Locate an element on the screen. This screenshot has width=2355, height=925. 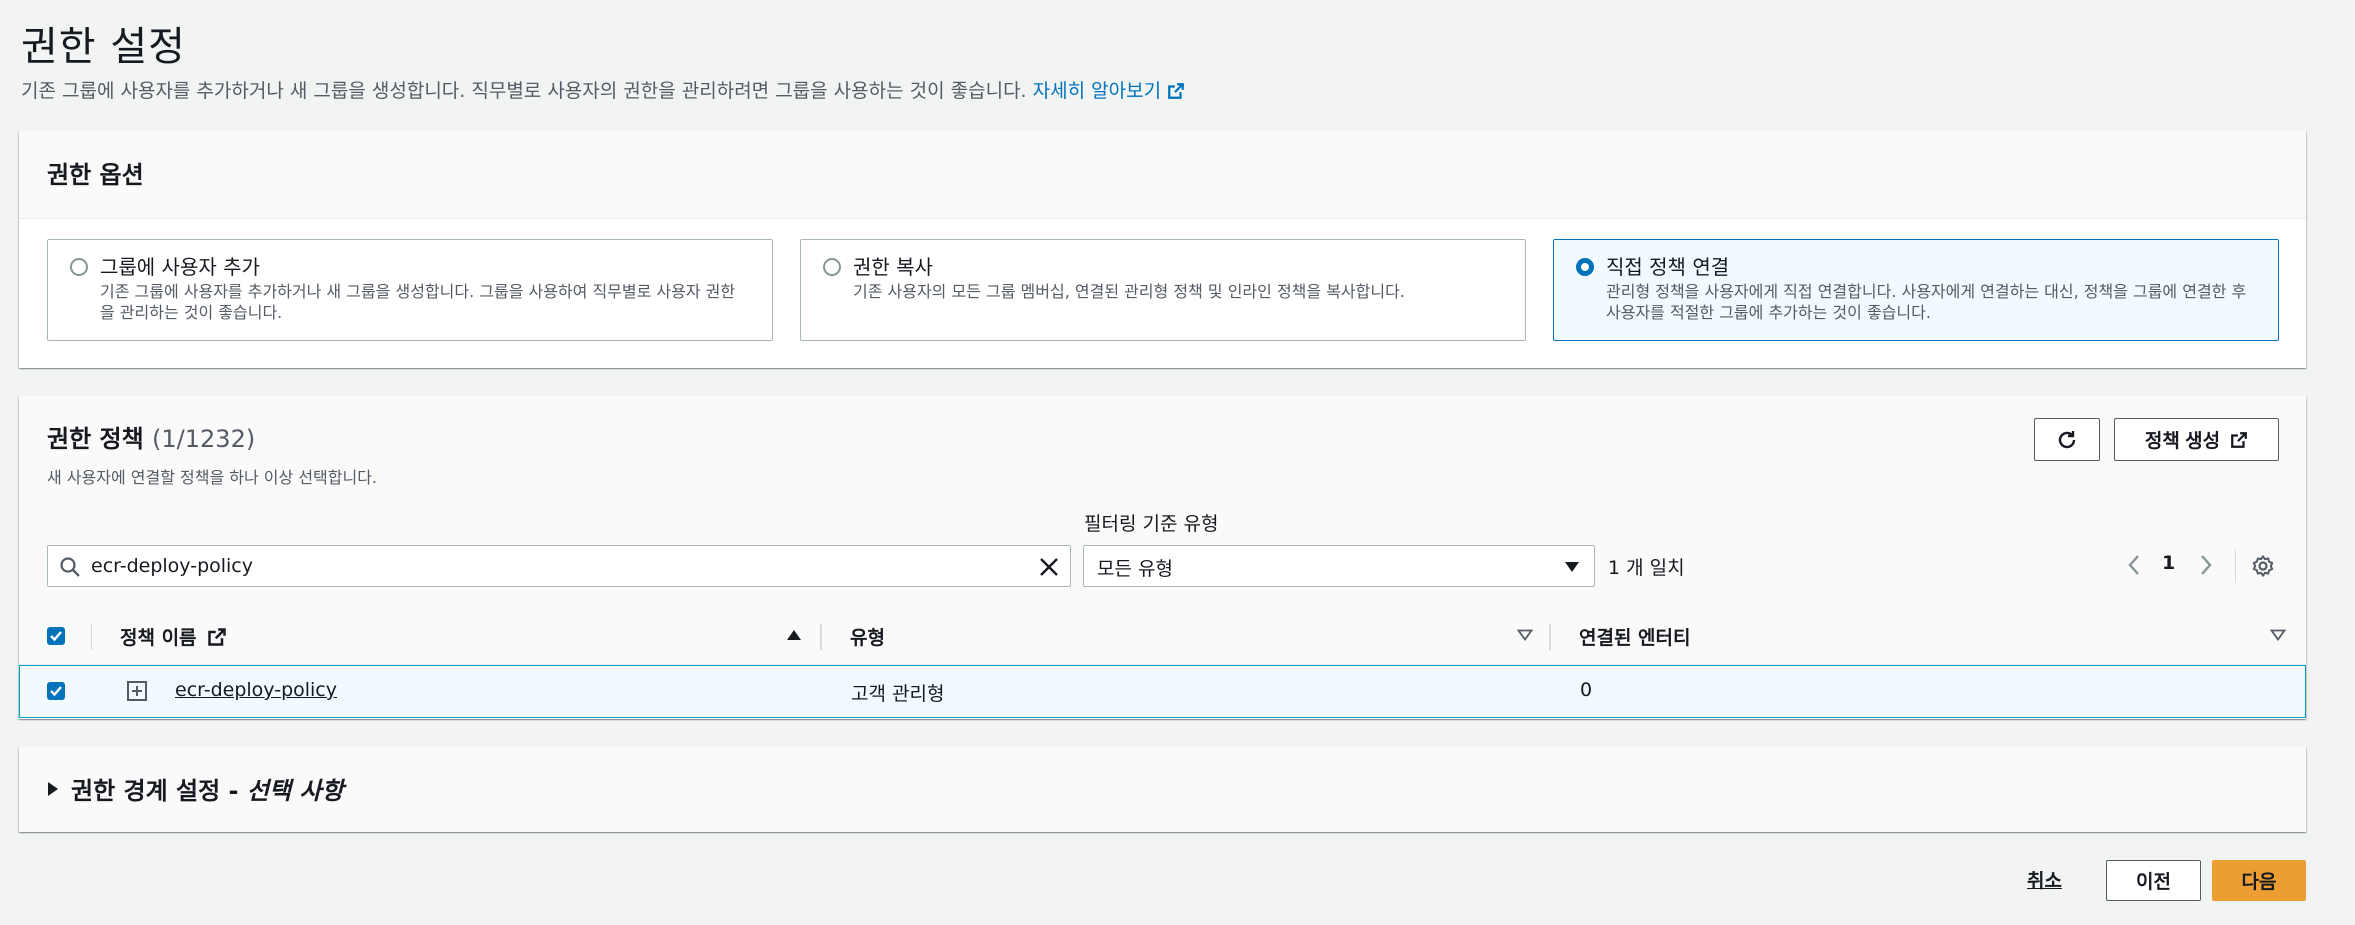
policies-title: 권한 정책 (1/1232) is located at coordinates (151, 436).